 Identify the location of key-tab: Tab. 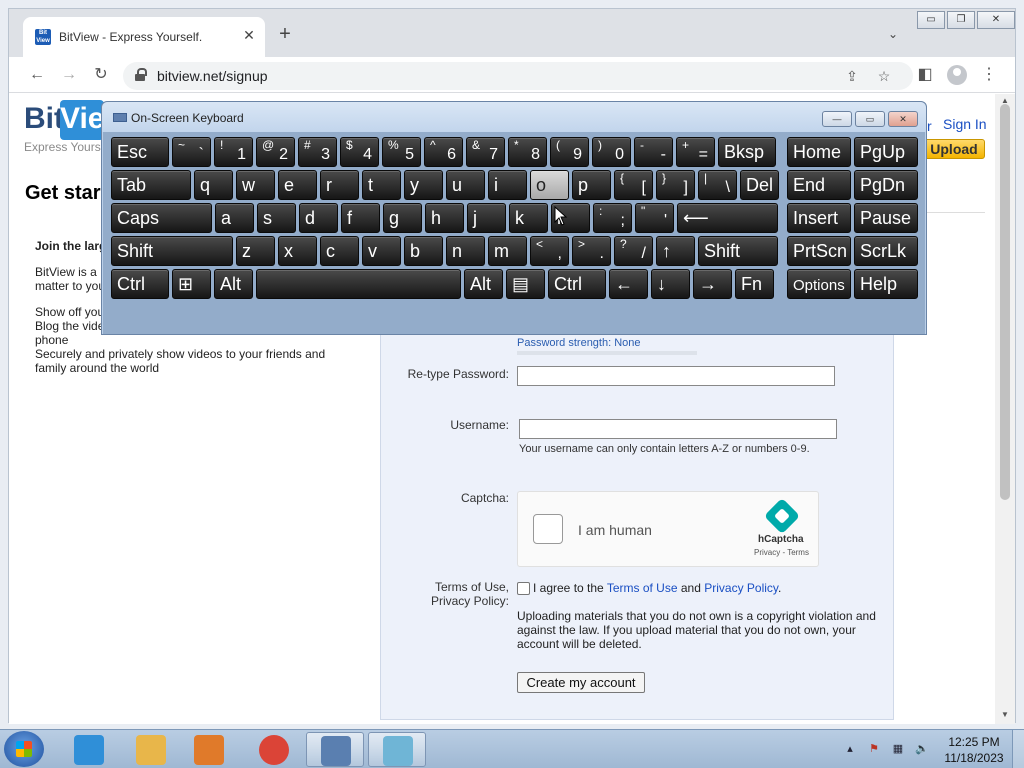
(151, 185).